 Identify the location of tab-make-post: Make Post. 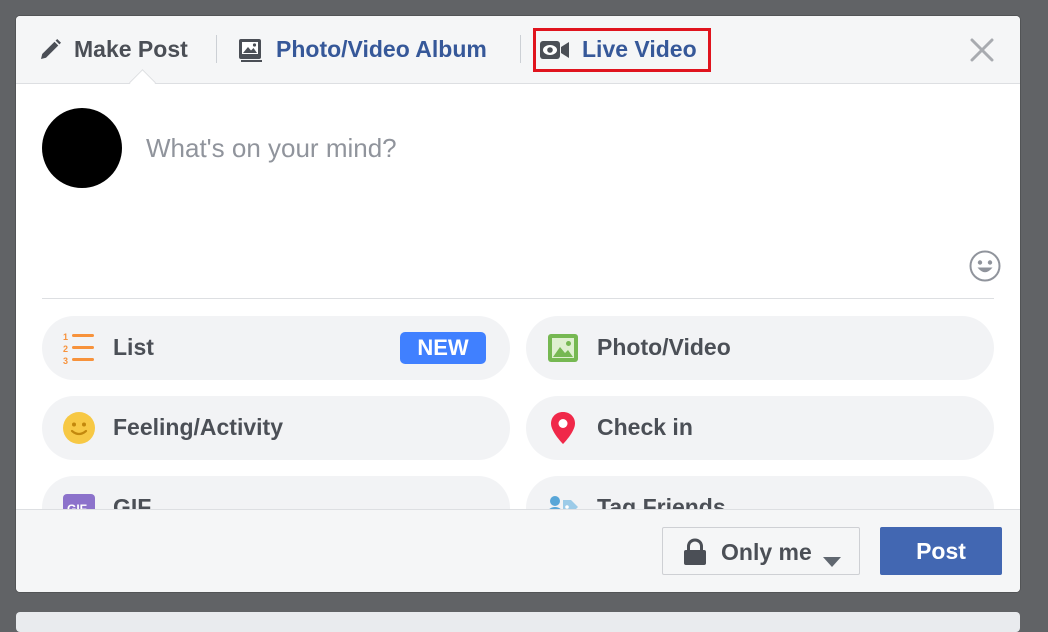
(113, 49).